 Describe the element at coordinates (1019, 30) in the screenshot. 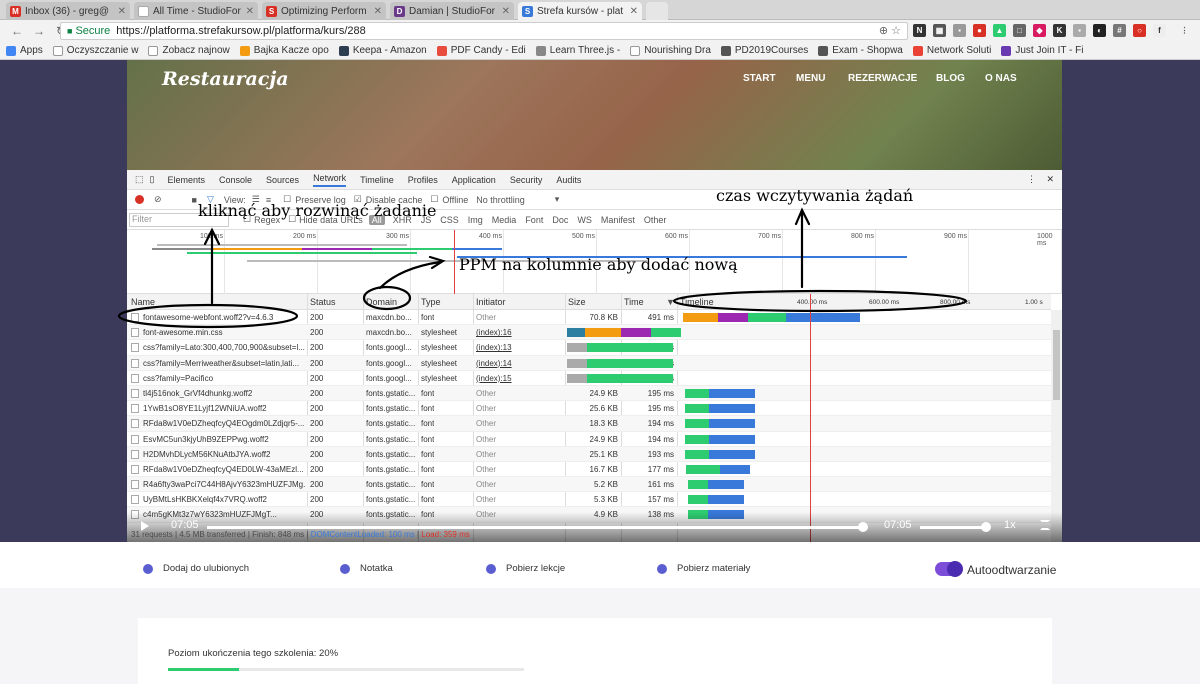

I see `extension-box-icon: □` at that location.